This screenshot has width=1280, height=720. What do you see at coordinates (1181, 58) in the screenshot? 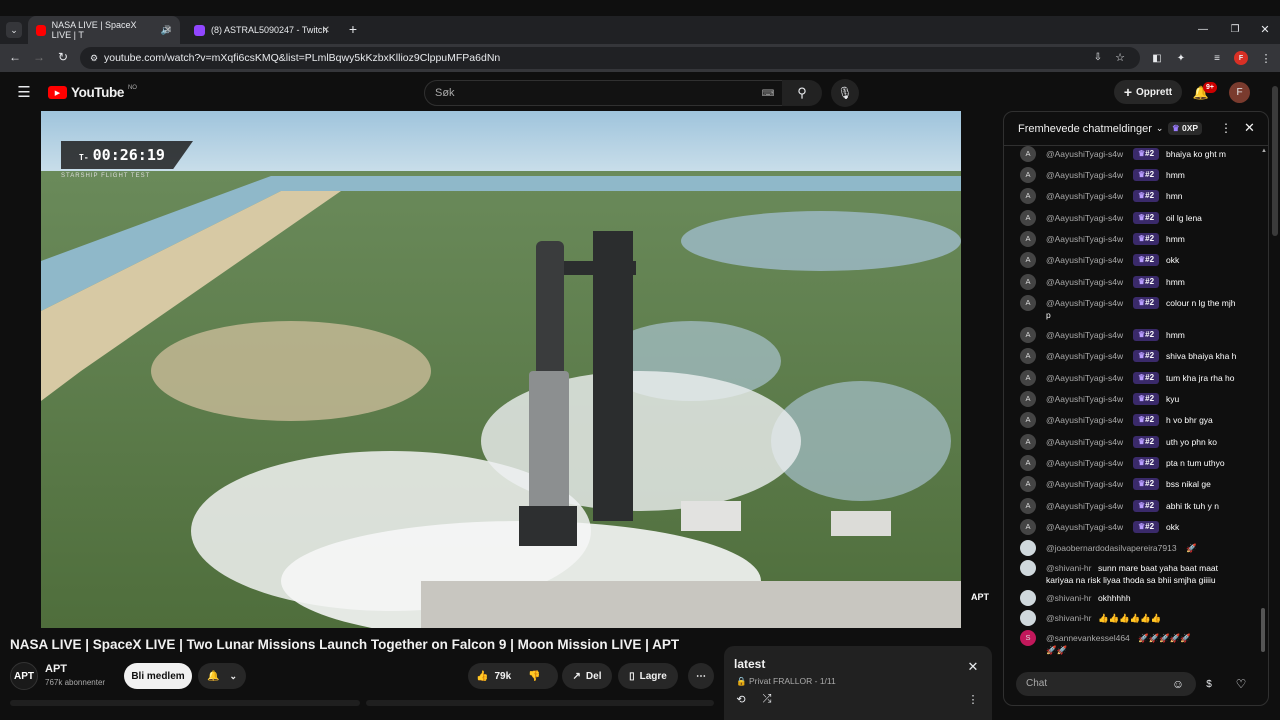
I see `extensions-puzzle-icon: ✦` at bounding box center [1181, 58].